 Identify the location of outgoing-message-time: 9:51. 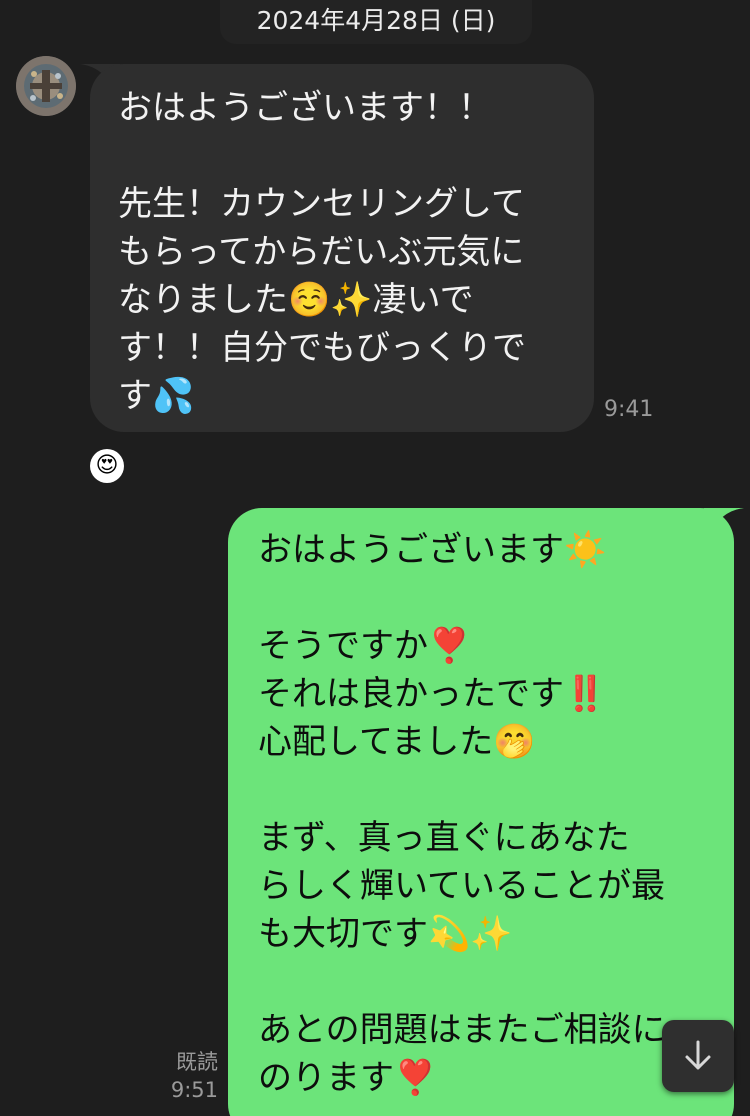
(194, 1090).